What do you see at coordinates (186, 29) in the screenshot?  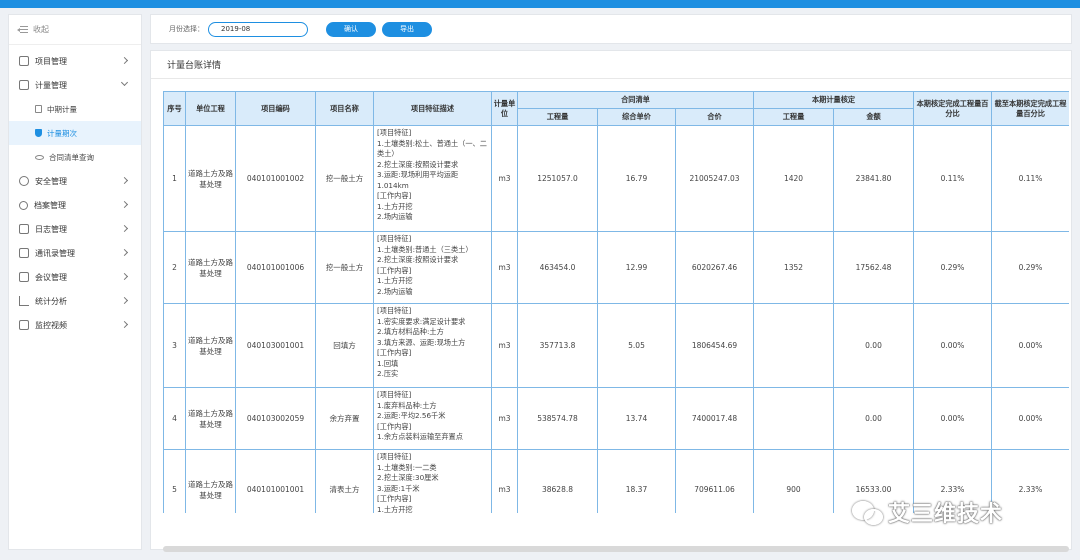 I see `month-select-label: 月份选择：` at bounding box center [186, 29].